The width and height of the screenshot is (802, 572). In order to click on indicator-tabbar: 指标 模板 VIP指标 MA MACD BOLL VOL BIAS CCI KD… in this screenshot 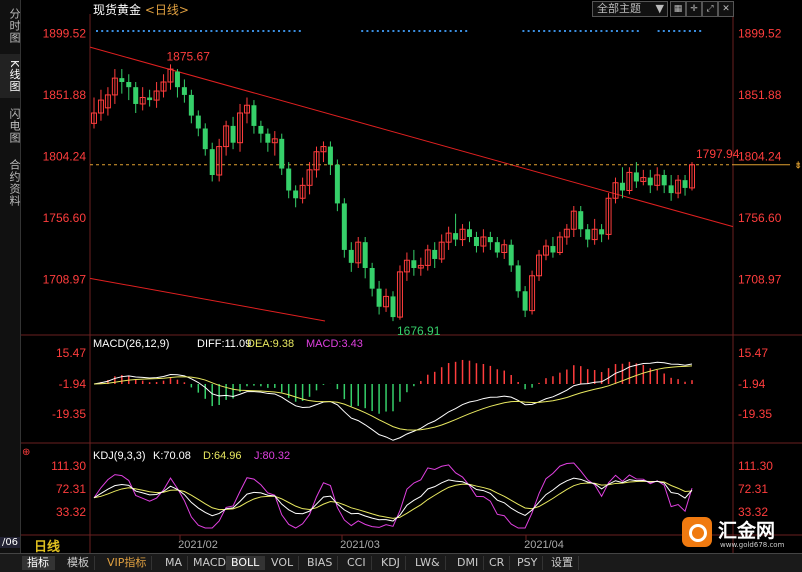, I will do `click(401, 562)`.